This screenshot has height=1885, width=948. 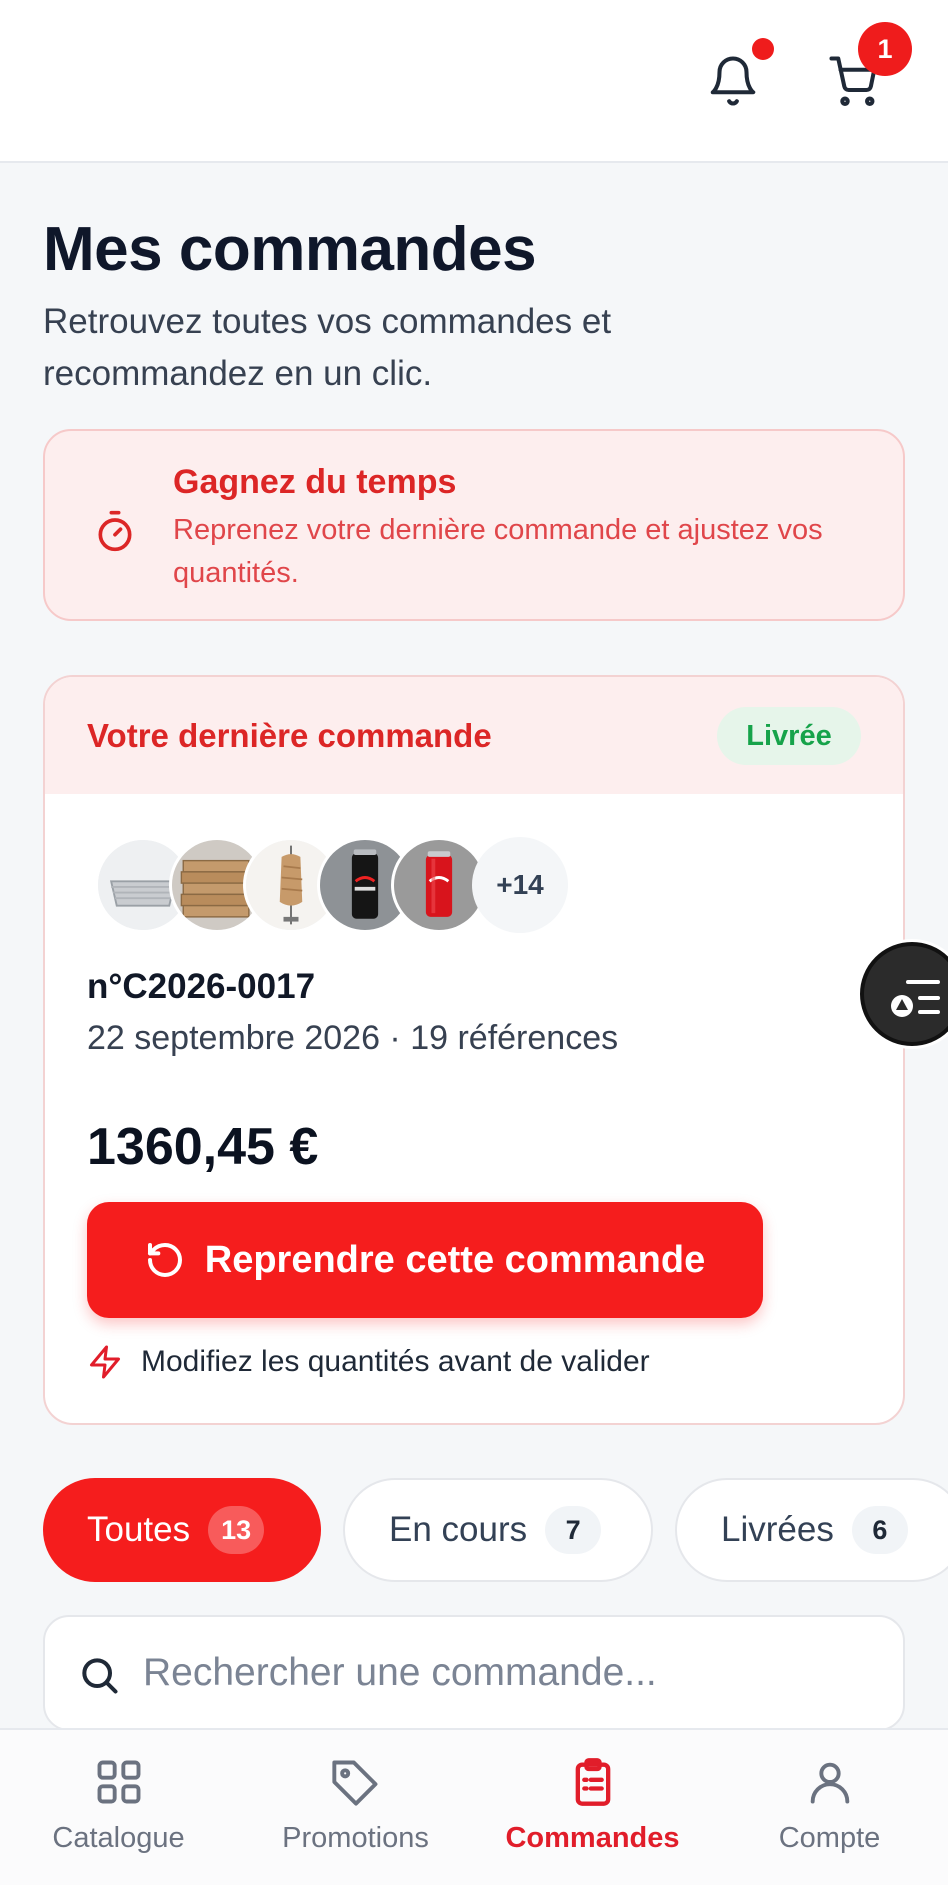 I want to click on cart-count-badge: 1, so click(x=885, y=49).